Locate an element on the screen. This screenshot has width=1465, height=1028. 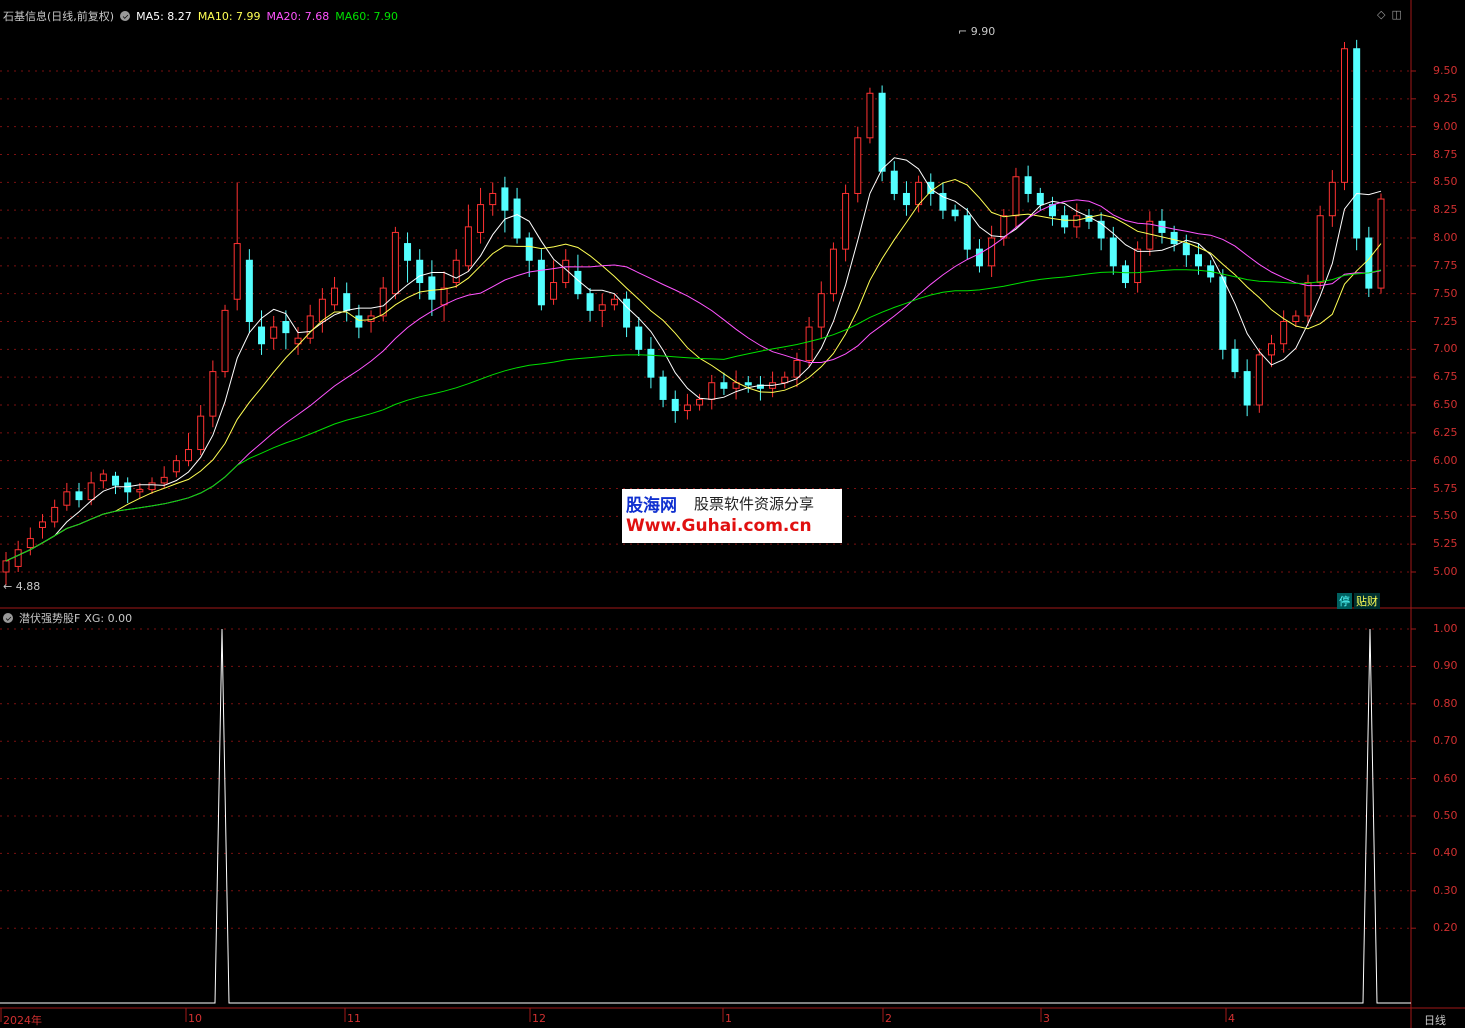
ma10-value: MA10: 7.99 is located at coordinates (229, 16).